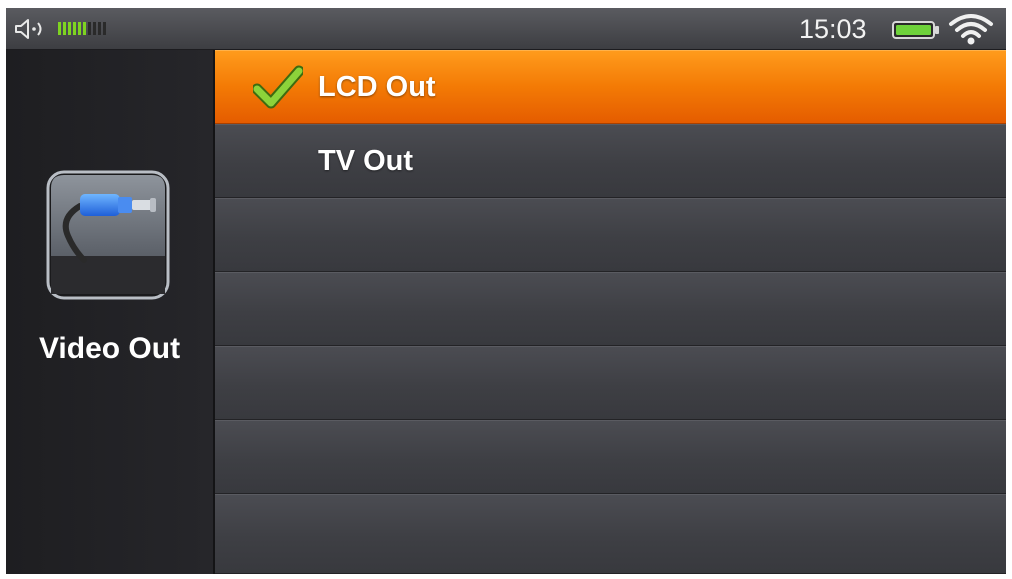  What do you see at coordinates (971, 29) in the screenshot?
I see `wifi-icon` at bounding box center [971, 29].